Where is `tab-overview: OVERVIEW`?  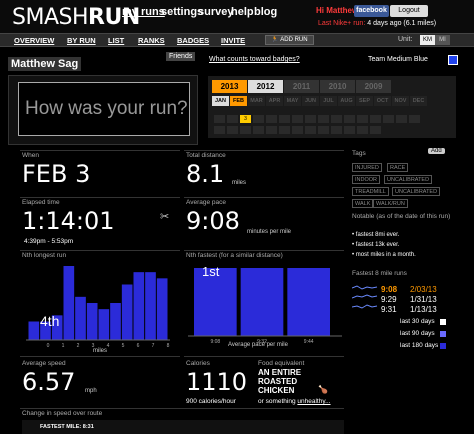
tab-overview: OVERVIEW is located at coordinates (34, 40).